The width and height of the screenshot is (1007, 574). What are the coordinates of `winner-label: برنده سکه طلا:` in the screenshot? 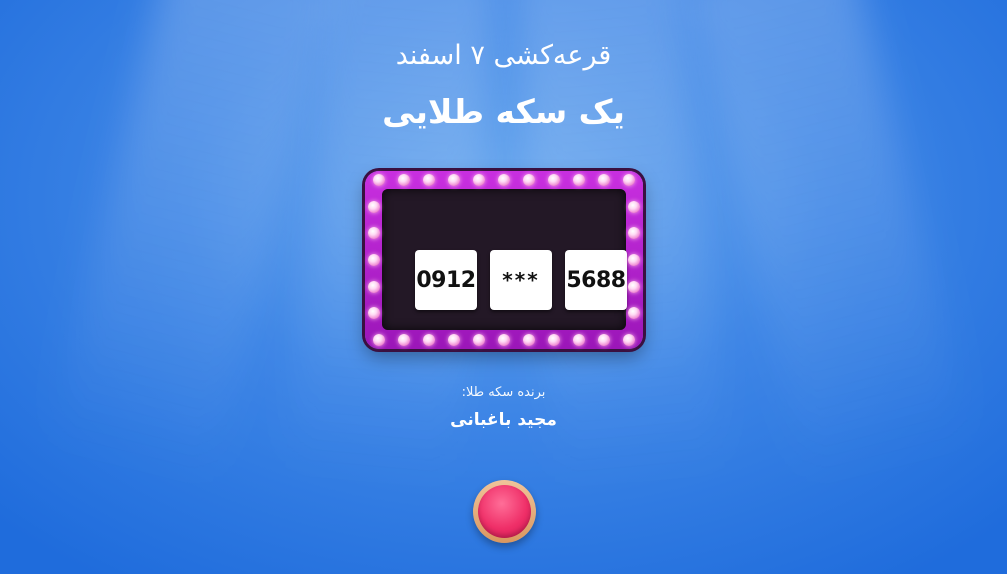 It's located at (503, 392).